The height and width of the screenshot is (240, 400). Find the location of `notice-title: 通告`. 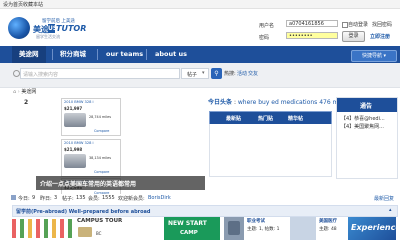

notice-title: 通告 is located at coordinates (366, 106).